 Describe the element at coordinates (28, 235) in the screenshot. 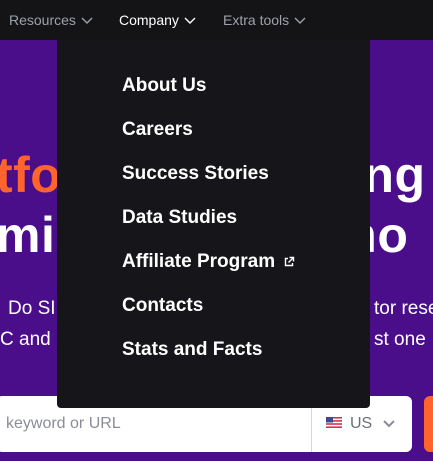

I see `hero-title-line2-left: mi` at that location.